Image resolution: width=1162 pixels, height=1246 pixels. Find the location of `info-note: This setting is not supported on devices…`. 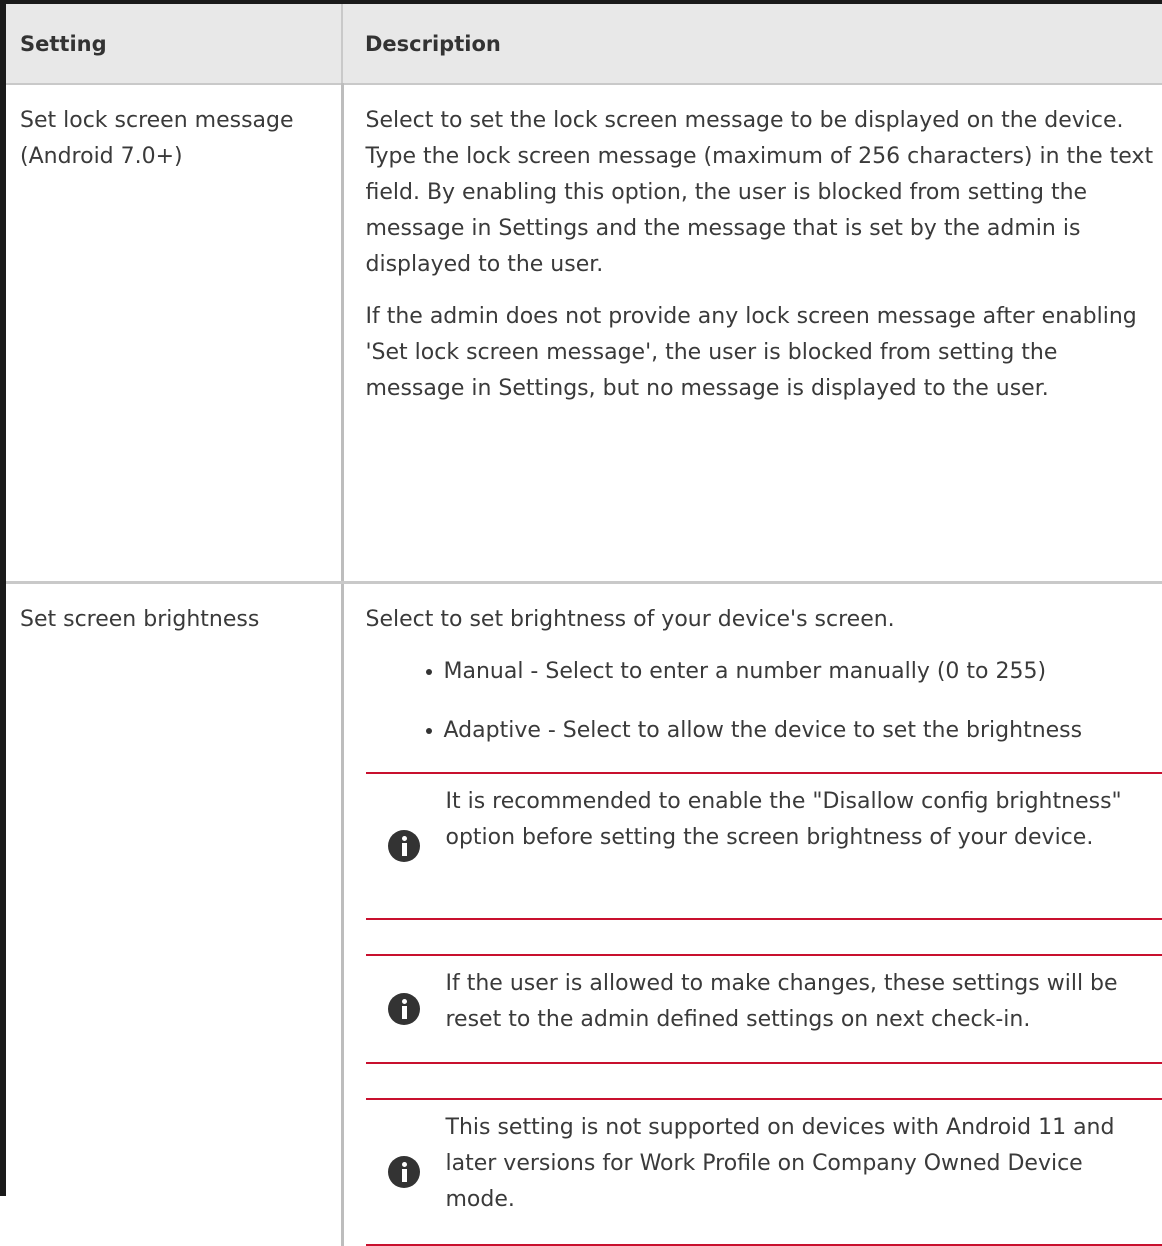

info-note: This setting is not supported on devices… is located at coordinates (764, 1172).